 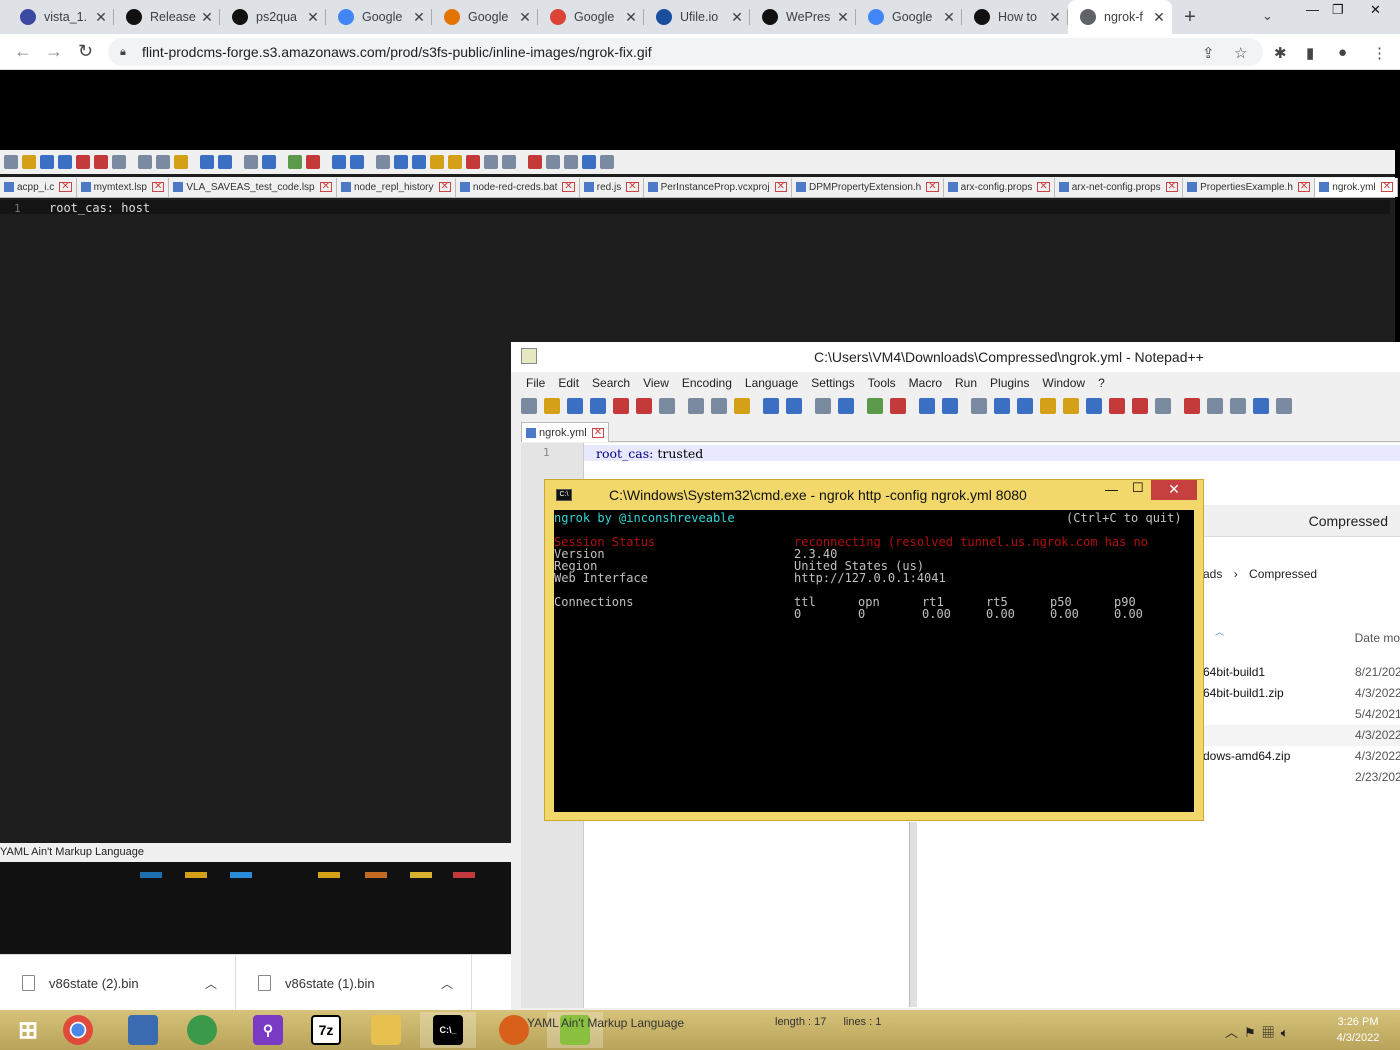 What do you see at coordinates (295, 162) in the screenshot?
I see `zoom-in-icon` at bounding box center [295, 162].